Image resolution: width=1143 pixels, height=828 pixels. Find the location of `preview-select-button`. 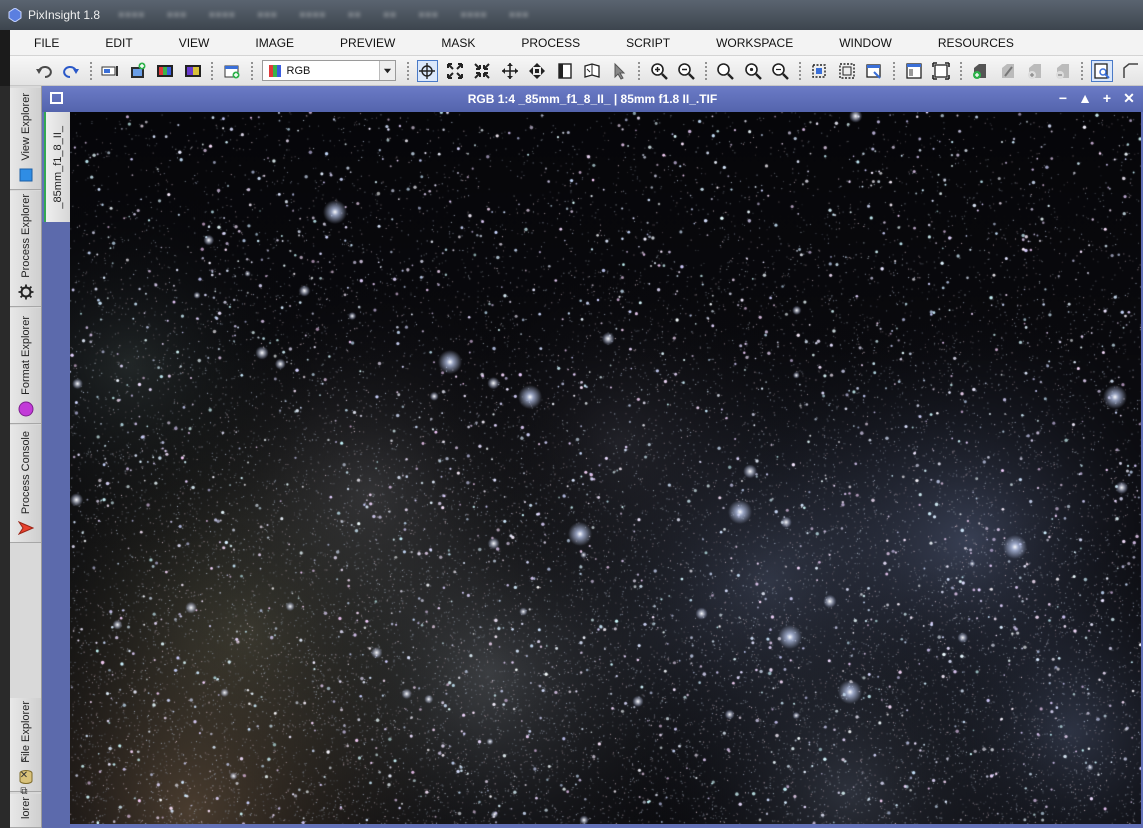

preview-select-button is located at coordinates (819, 71).